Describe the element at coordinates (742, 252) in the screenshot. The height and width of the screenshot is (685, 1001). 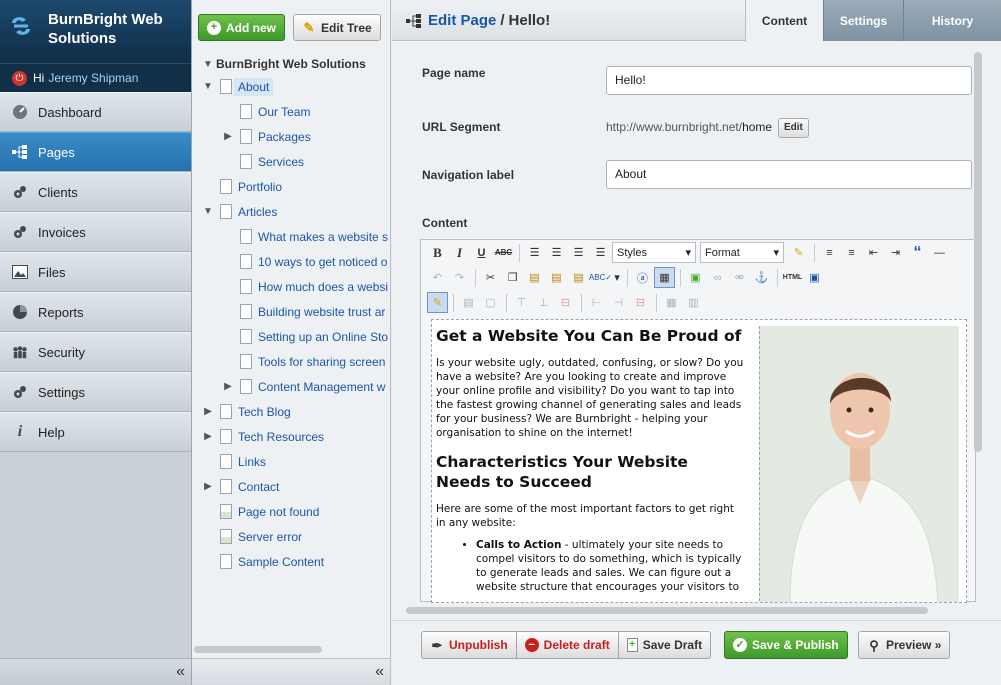
I see `format-select: Format ▾` at that location.